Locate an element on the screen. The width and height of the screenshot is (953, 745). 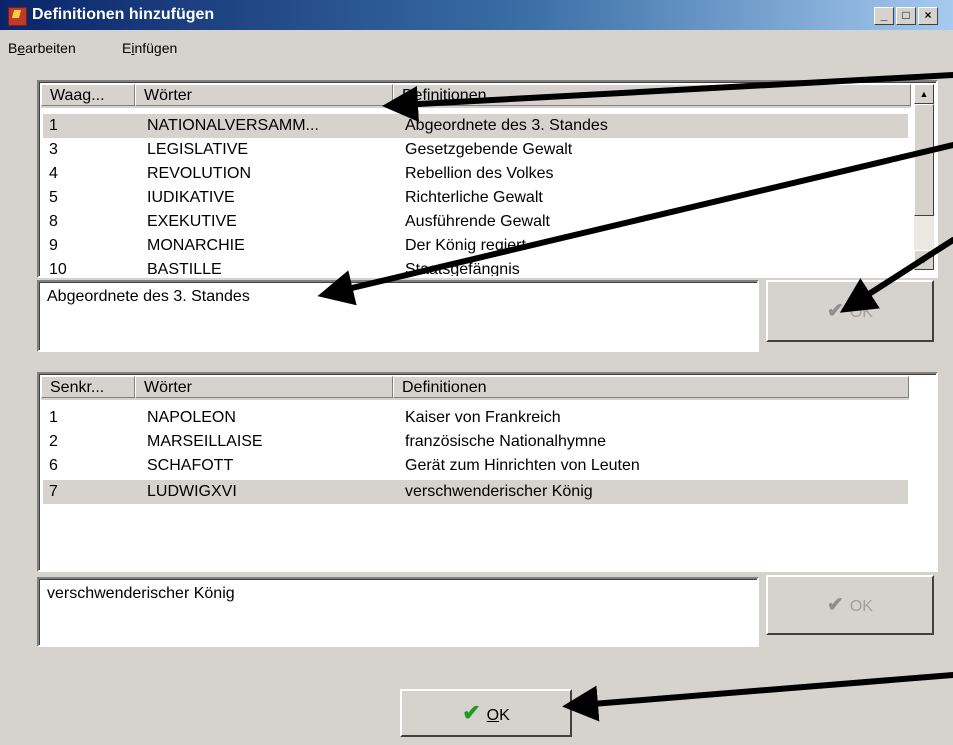
arrow-to-ok is located at coordinates (757, 697).